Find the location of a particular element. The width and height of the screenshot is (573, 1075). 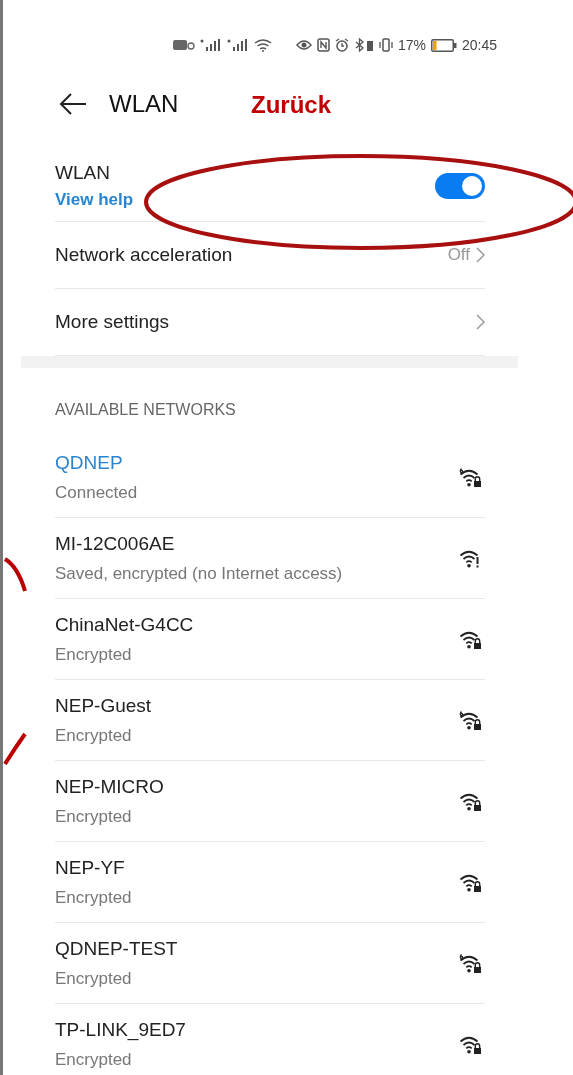

network-name: TP-LINK_9ED7 is located at coordinates (120, 1029).